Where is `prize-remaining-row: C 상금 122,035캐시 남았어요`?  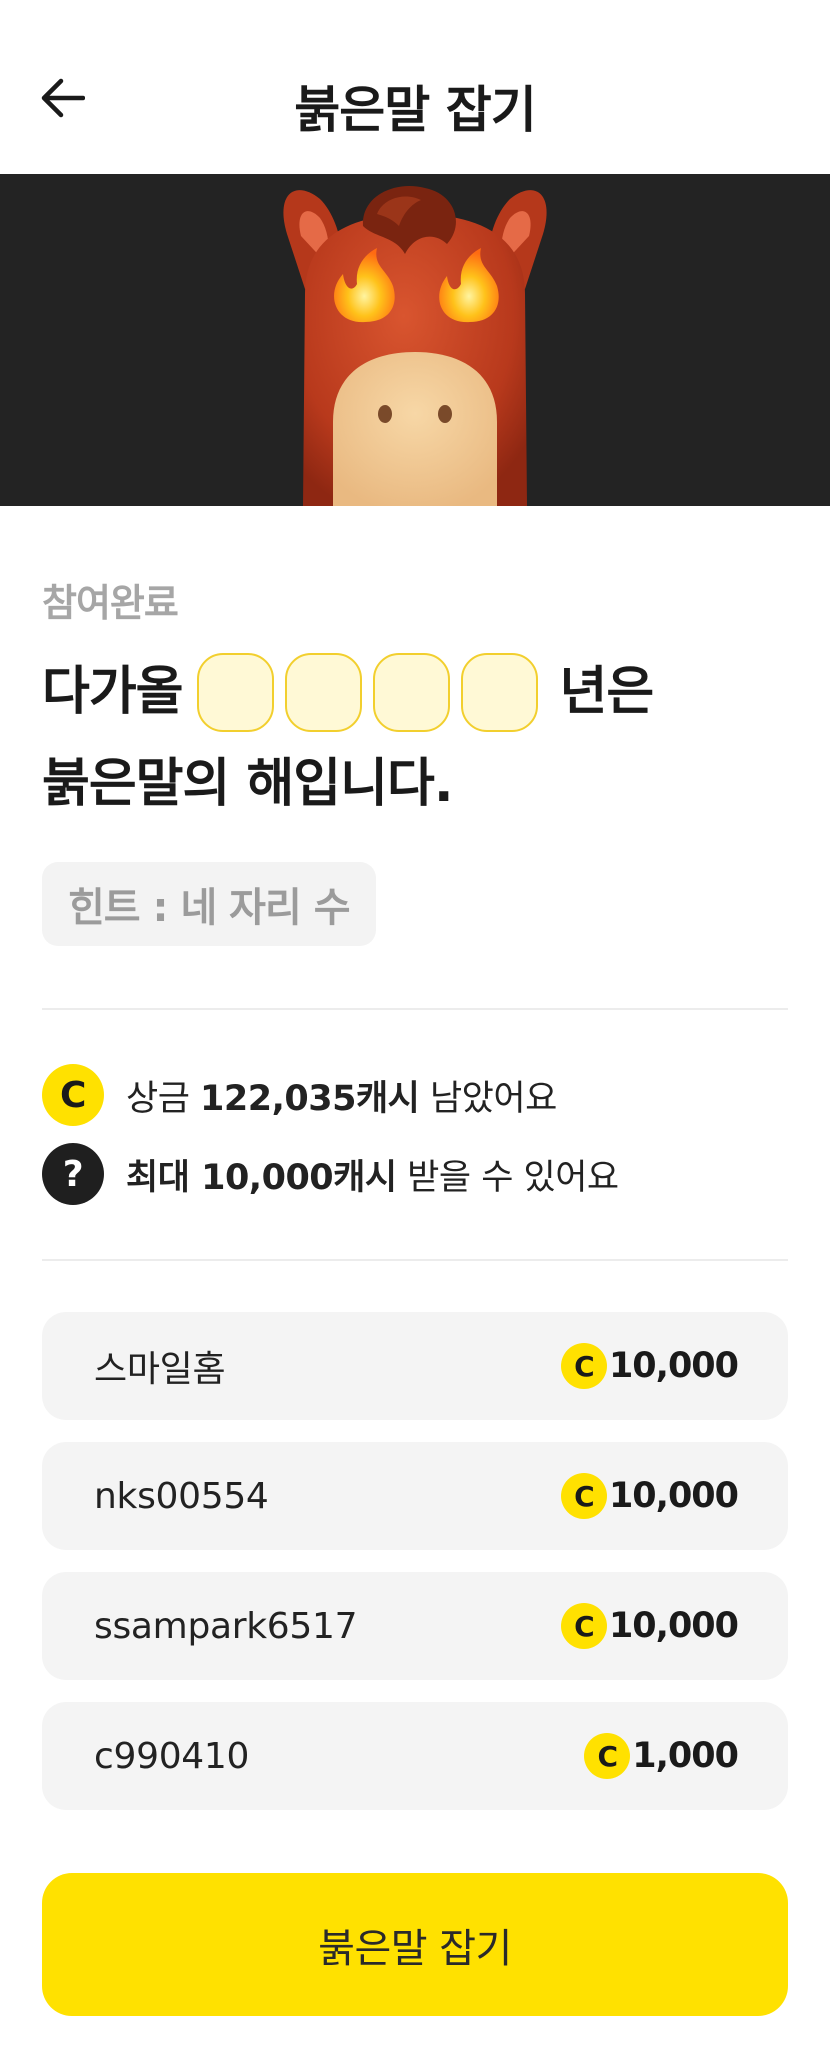
prize-remaining-row: C 상금 122,035캐시 남았어요 is located at coordinates (299, 1095).